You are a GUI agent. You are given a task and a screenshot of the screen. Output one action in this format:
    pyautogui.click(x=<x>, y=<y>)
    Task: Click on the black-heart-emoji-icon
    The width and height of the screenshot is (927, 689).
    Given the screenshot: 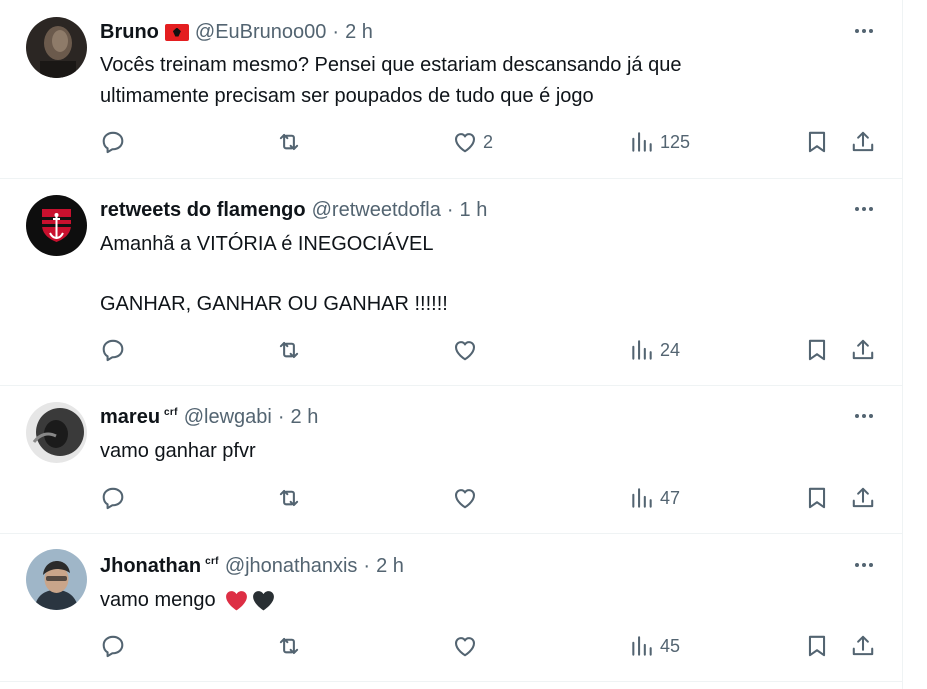 What is the action you would take?
    pyautogui.click(x=263, y=601)
    